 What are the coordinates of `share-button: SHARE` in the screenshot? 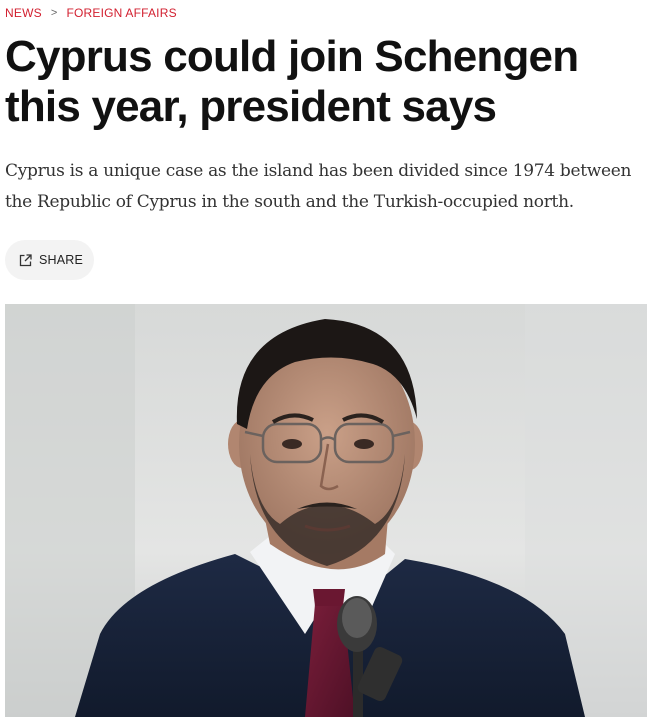 It's located at (49, 260).